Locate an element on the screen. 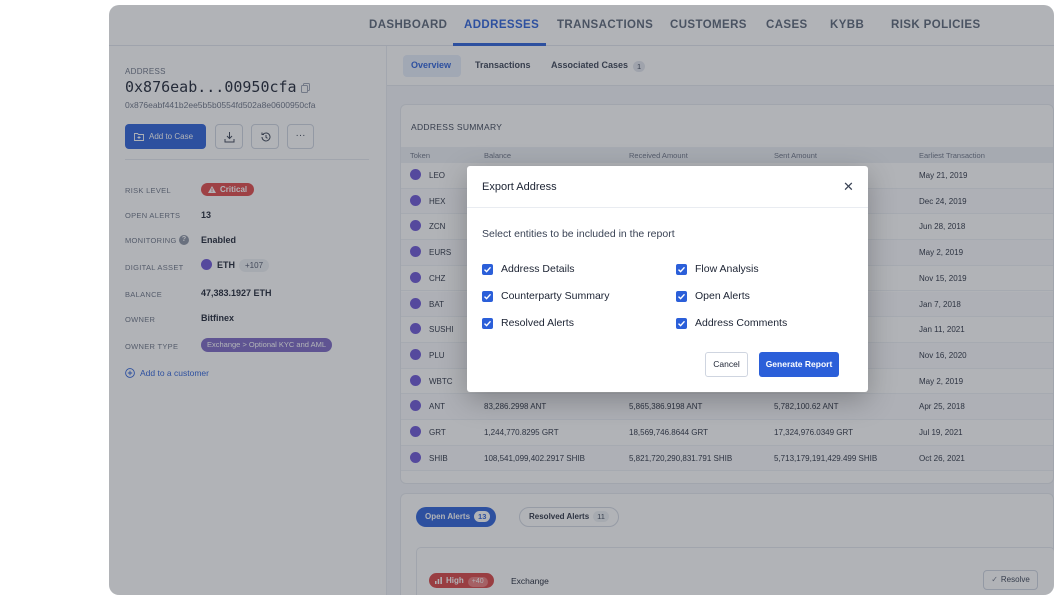 Image resolution: width=1054 pixels, height=607 pixels. checkbox-address-details is located at coordinates (487, 269).